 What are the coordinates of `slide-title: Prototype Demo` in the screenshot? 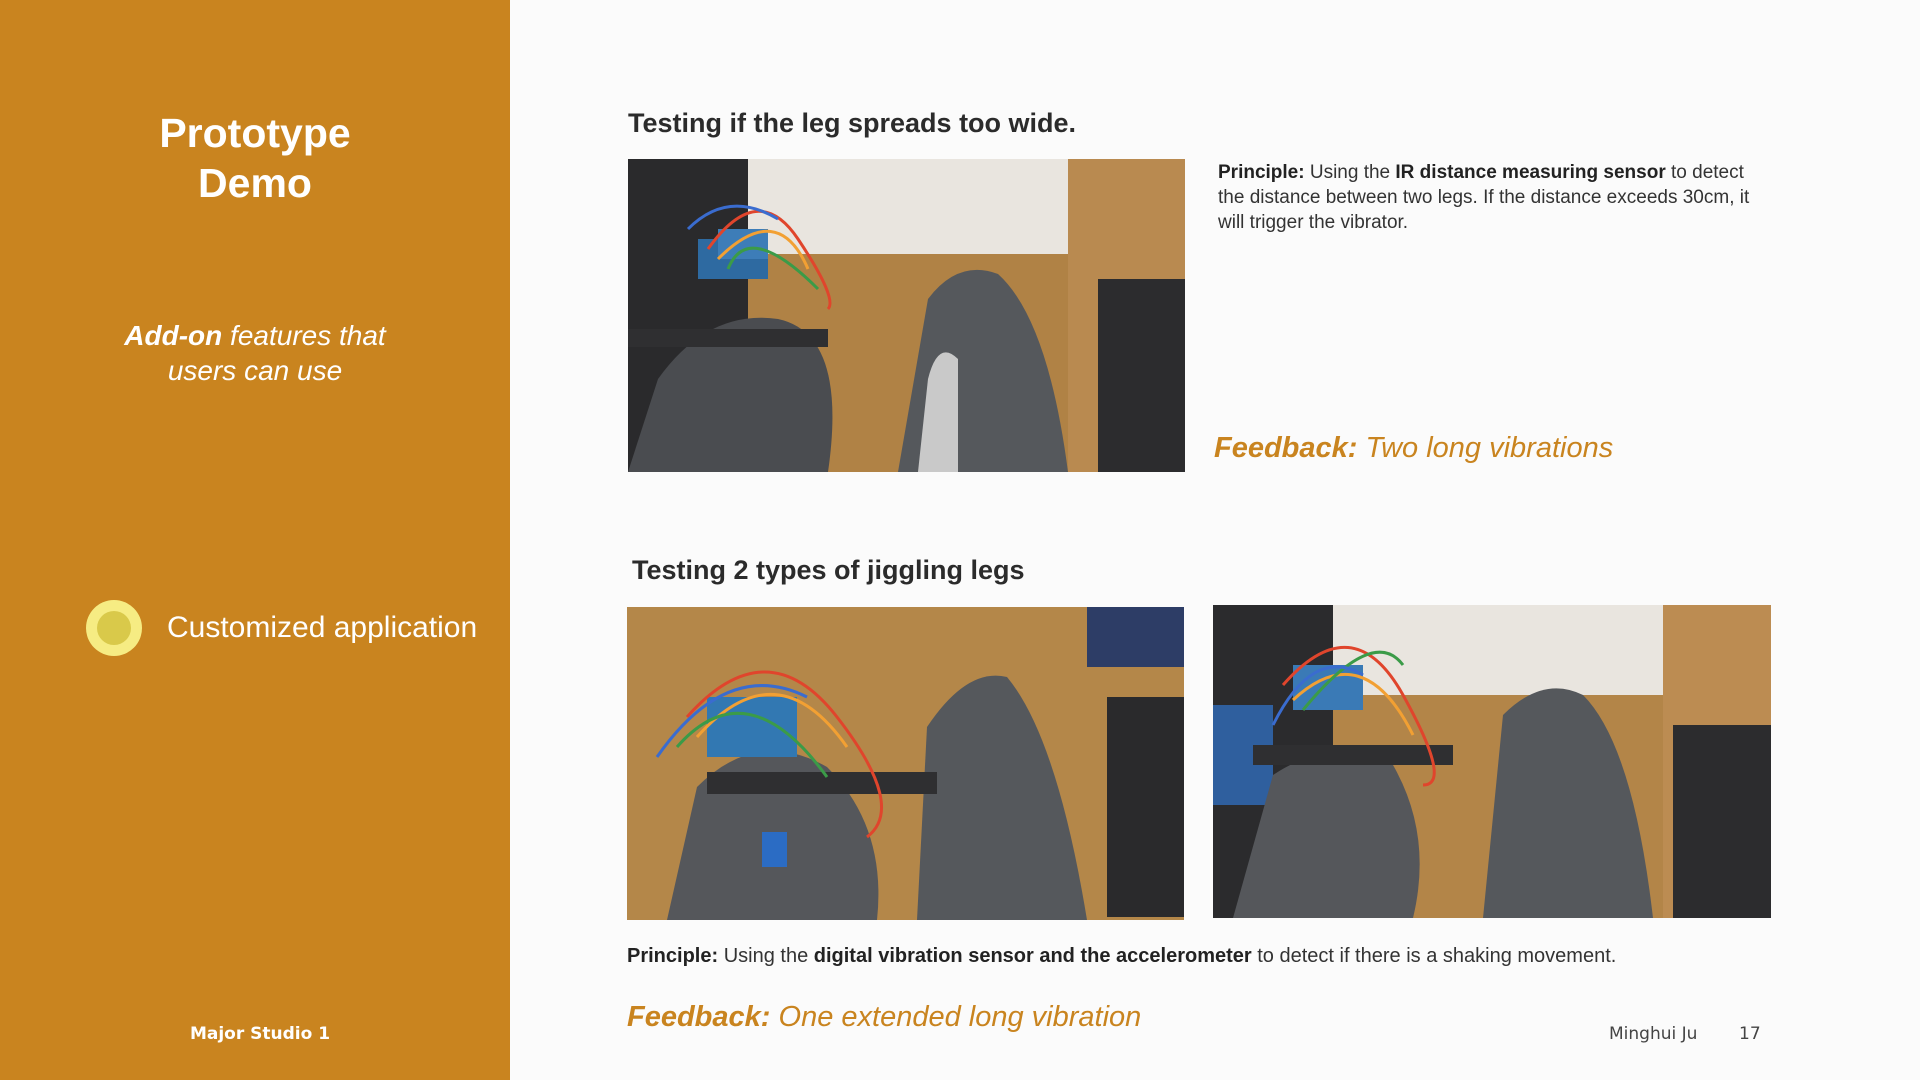 It's located at (255, 158).